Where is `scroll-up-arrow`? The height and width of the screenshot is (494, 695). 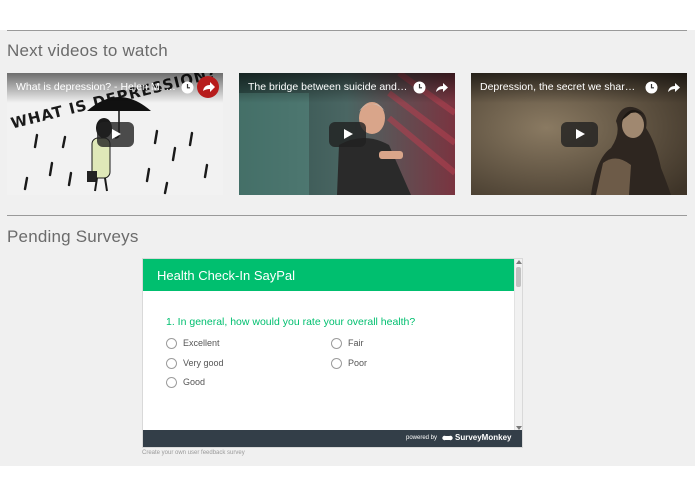 scroll-up-arrow is located at coordinates (519, 262).